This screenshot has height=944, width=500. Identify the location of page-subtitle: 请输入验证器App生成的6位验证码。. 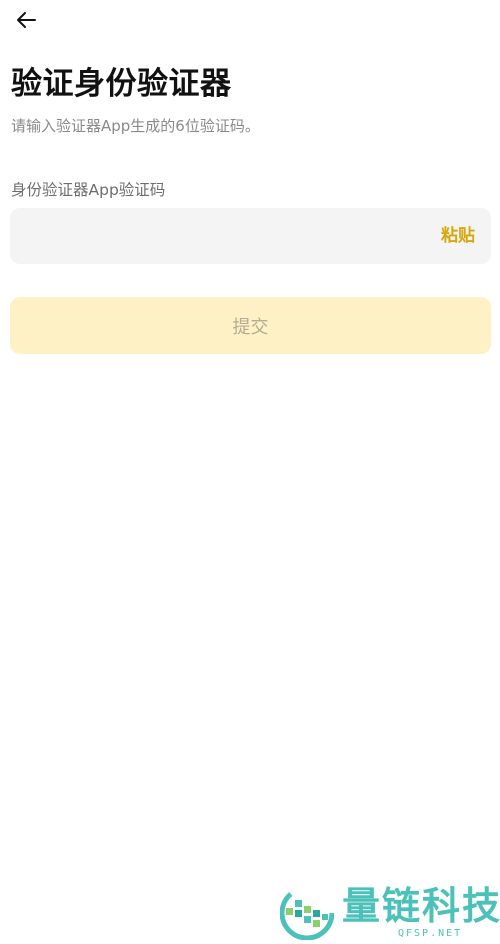
(135, 126).